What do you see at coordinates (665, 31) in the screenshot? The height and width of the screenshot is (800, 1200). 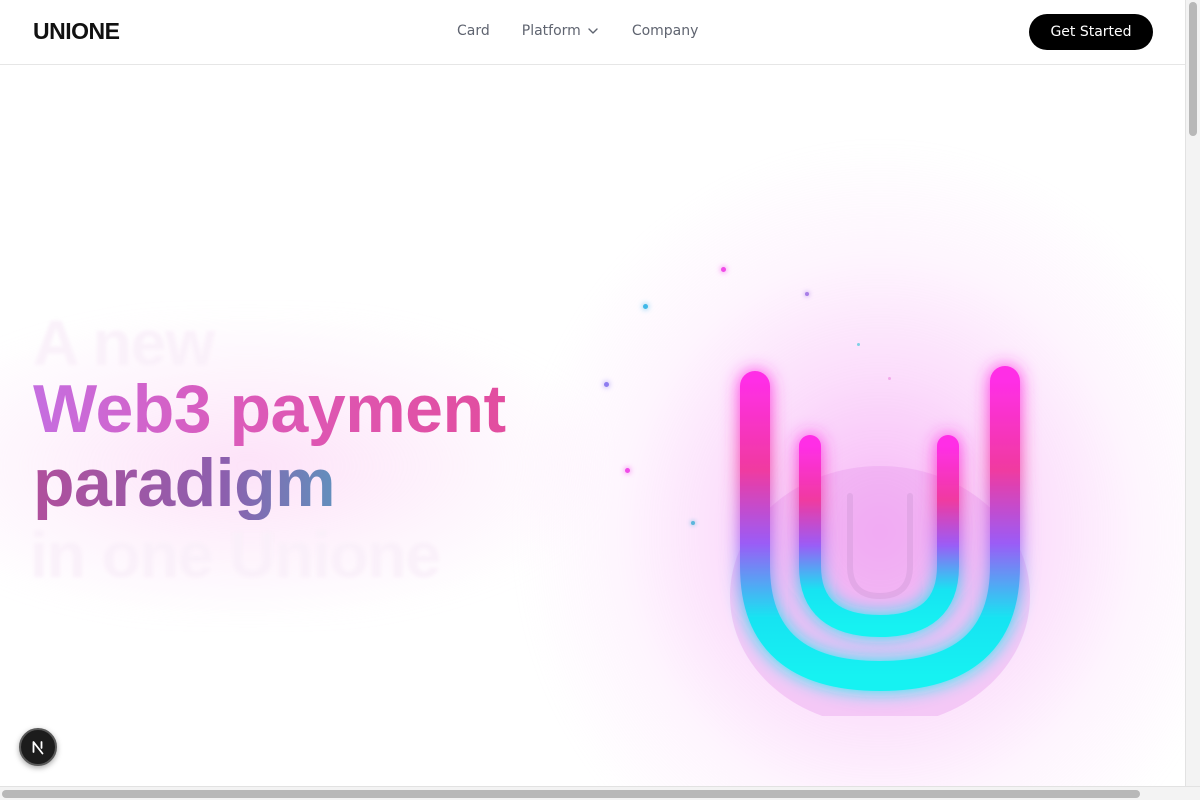 I see `nav-link-company: Company` at bounding box center [665, 31].